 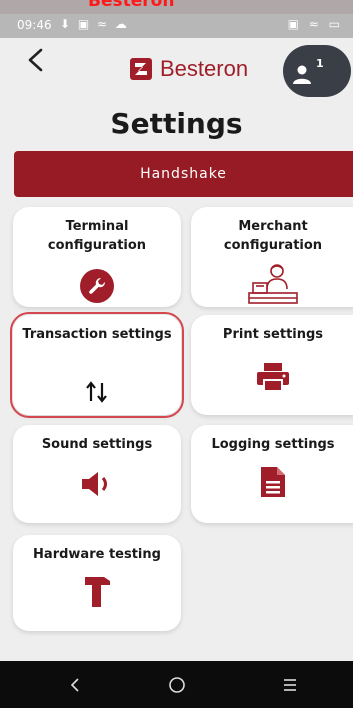 What do you see at coordinates (97, 365) in the screenshot?
I see `tile-transaction-settings: Transaction settings` at bounding box center [97, 365].